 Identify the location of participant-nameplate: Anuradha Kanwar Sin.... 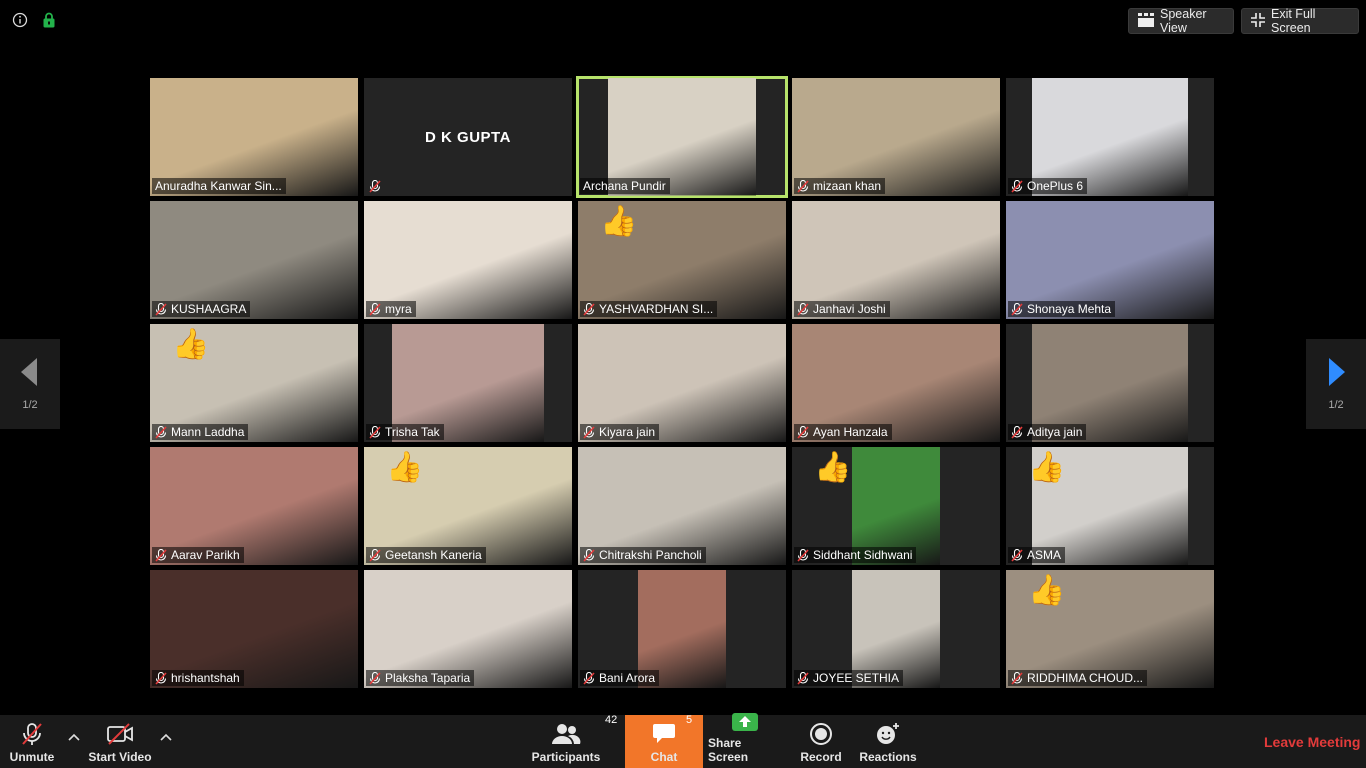
(219, 186).